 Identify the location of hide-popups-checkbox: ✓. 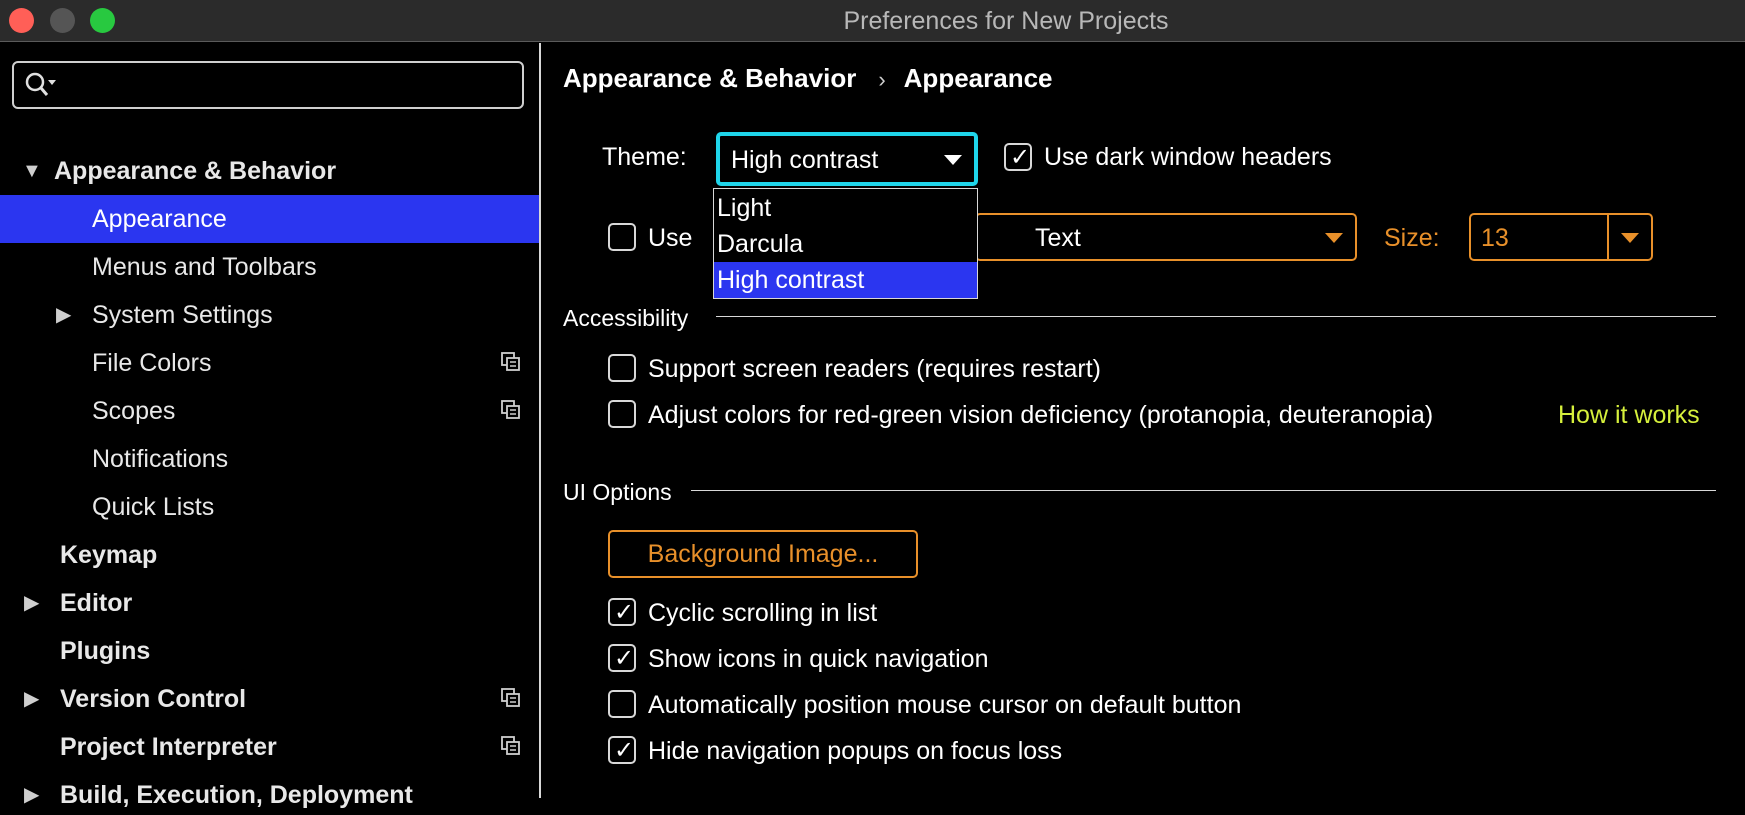
(622, 750).